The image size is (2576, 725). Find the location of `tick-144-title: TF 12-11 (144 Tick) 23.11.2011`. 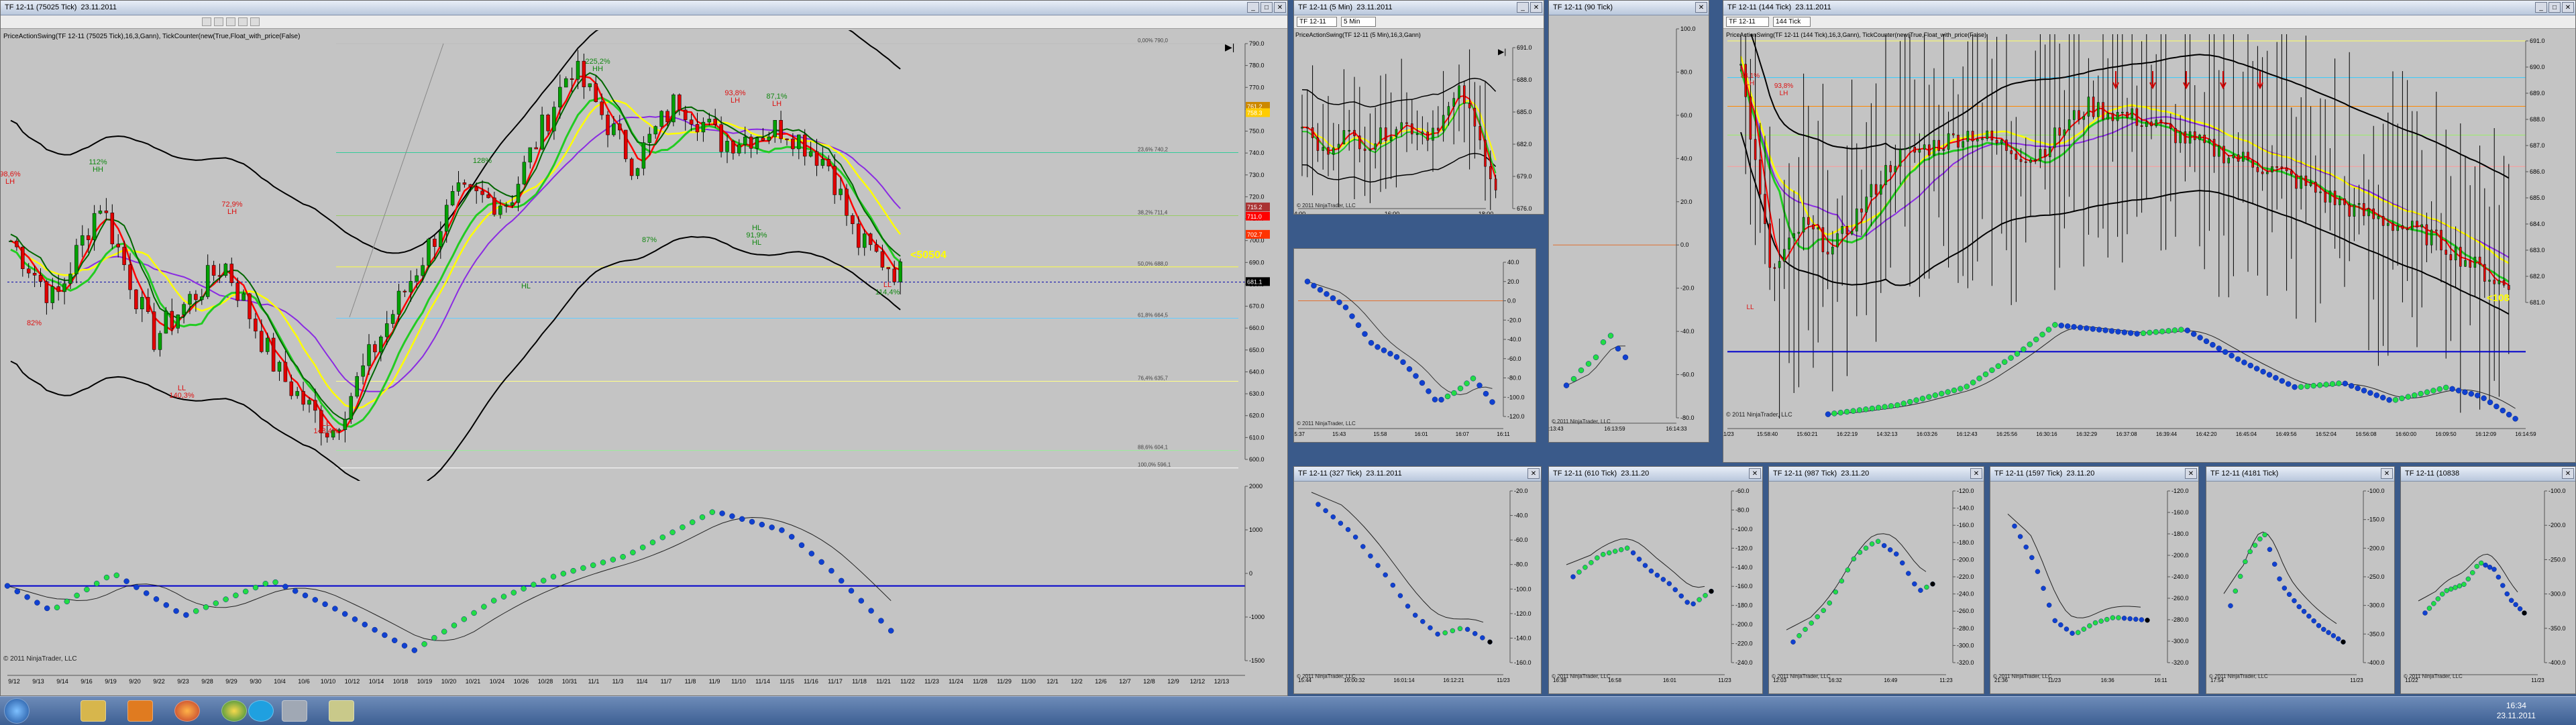

tick-144-title: TF 12-11 (144 Tick) 23.11.2011 is located at coordinates (1779, 7).